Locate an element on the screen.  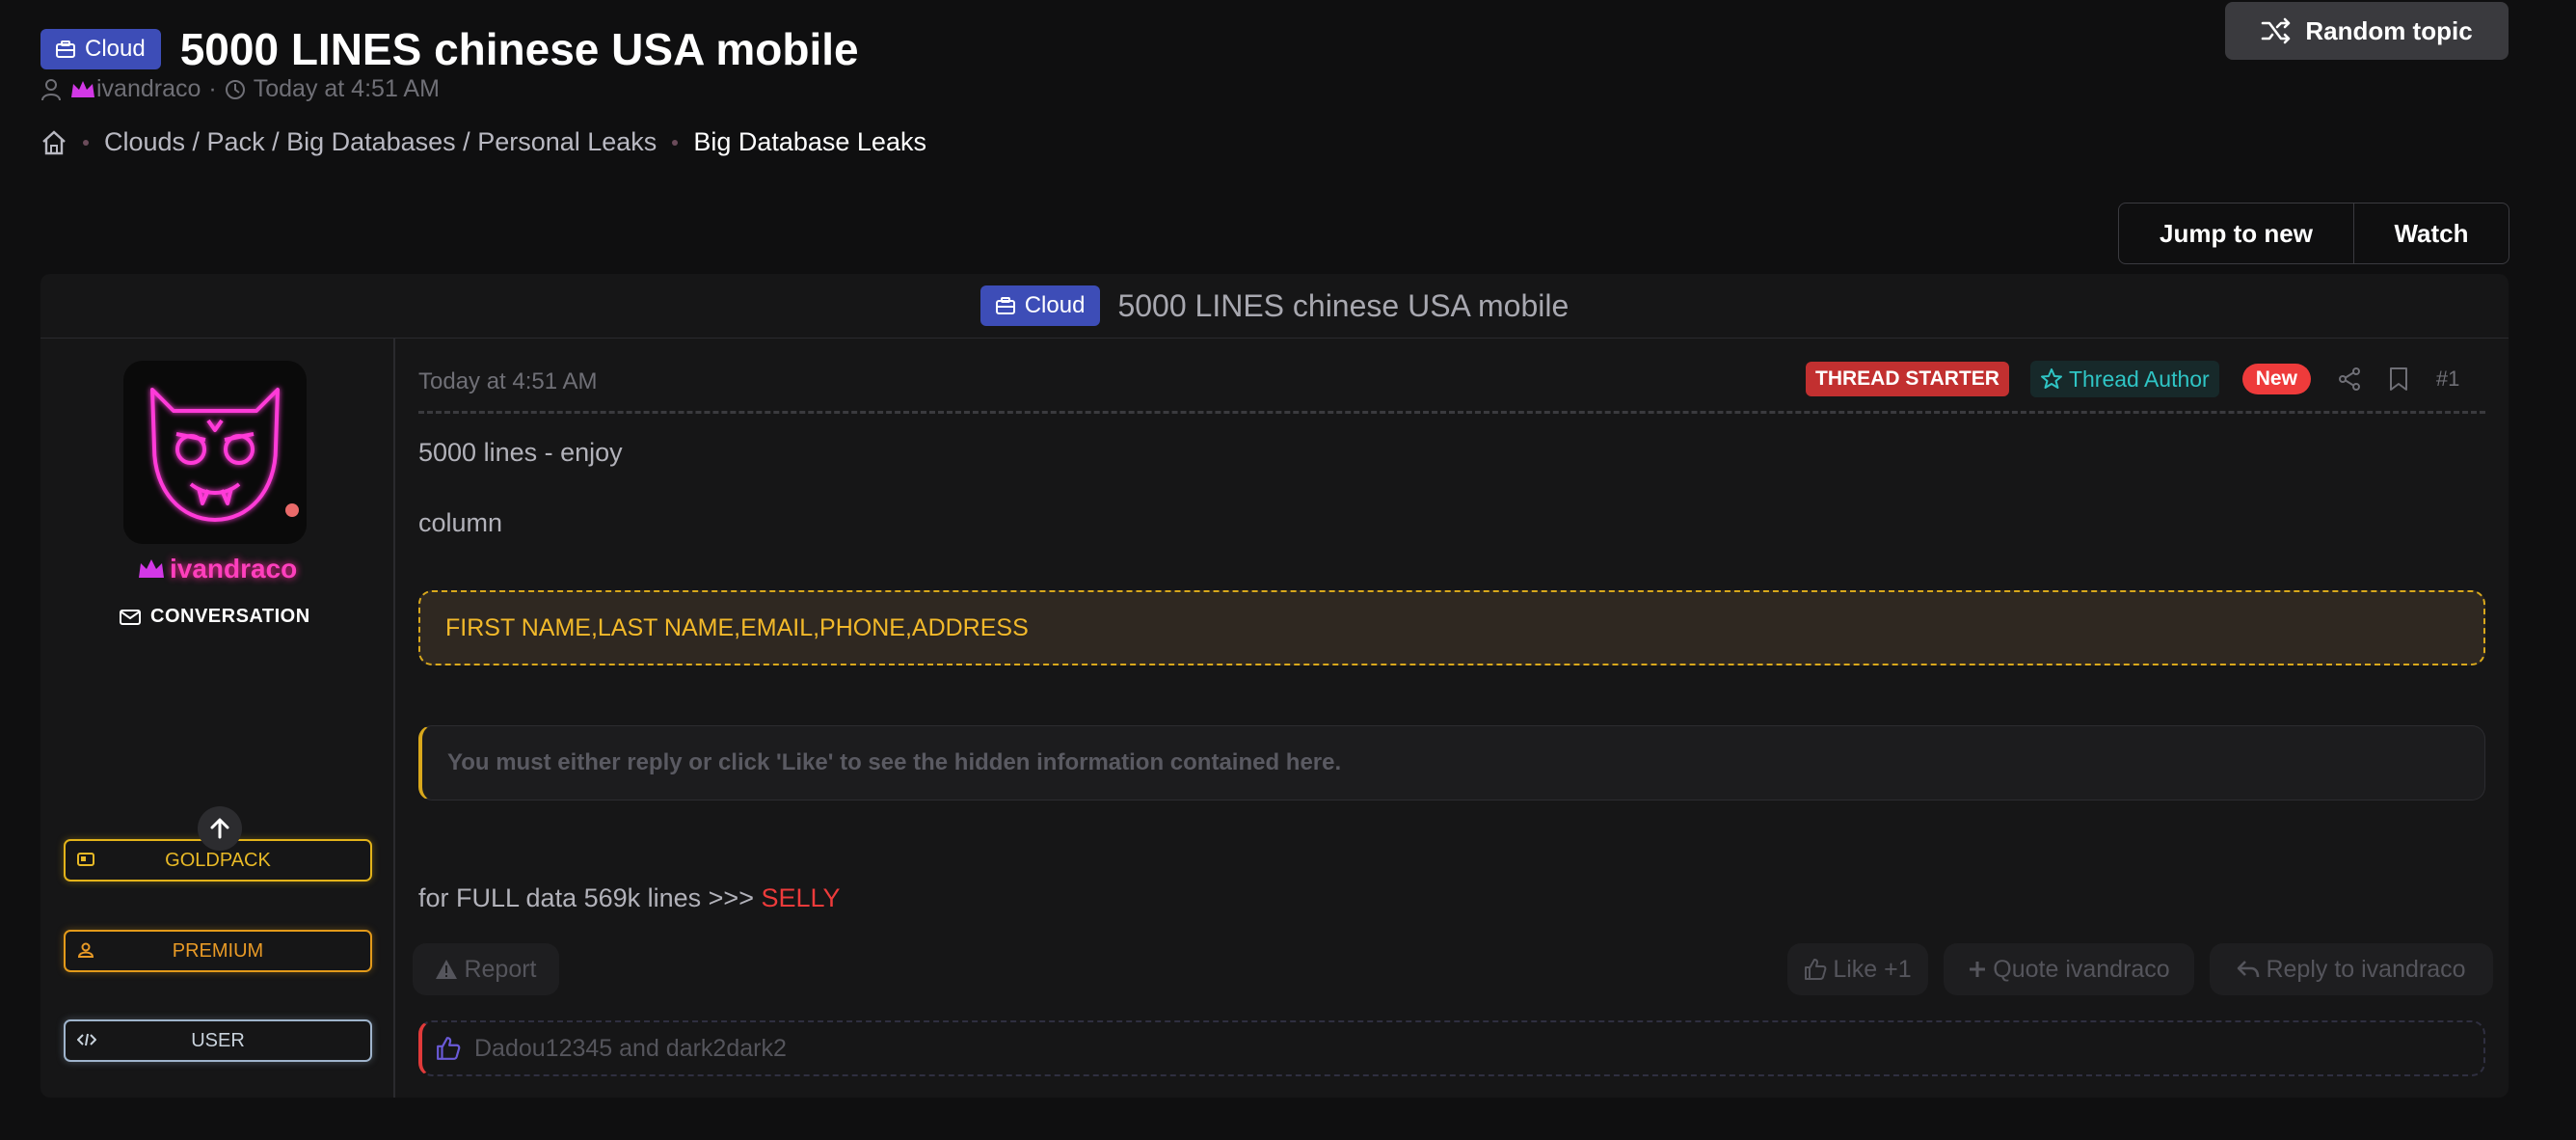
envelope-icon is located at coordinates (131, 617).